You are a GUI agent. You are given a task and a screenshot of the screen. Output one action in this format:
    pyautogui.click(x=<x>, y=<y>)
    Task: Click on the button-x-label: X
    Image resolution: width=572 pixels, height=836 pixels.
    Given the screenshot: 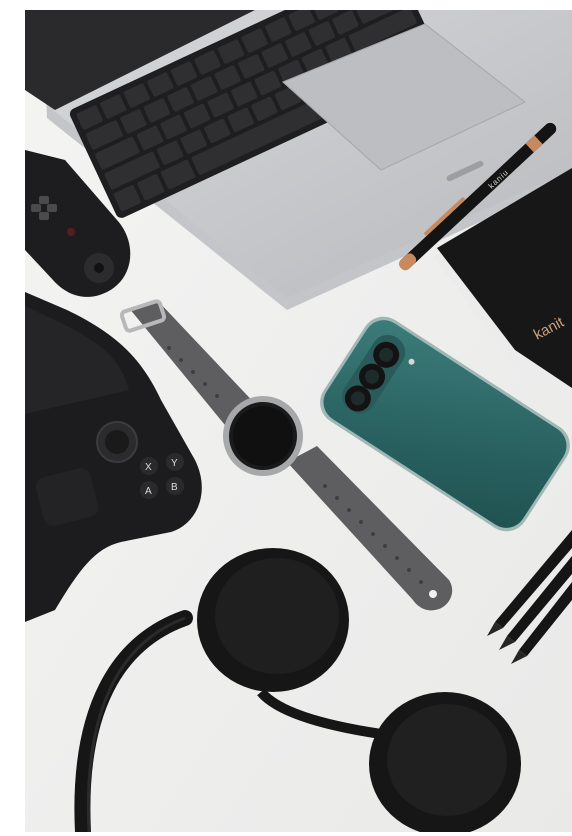 What is the action you would take?
    pyautogui.click(x=148, y=467)
    